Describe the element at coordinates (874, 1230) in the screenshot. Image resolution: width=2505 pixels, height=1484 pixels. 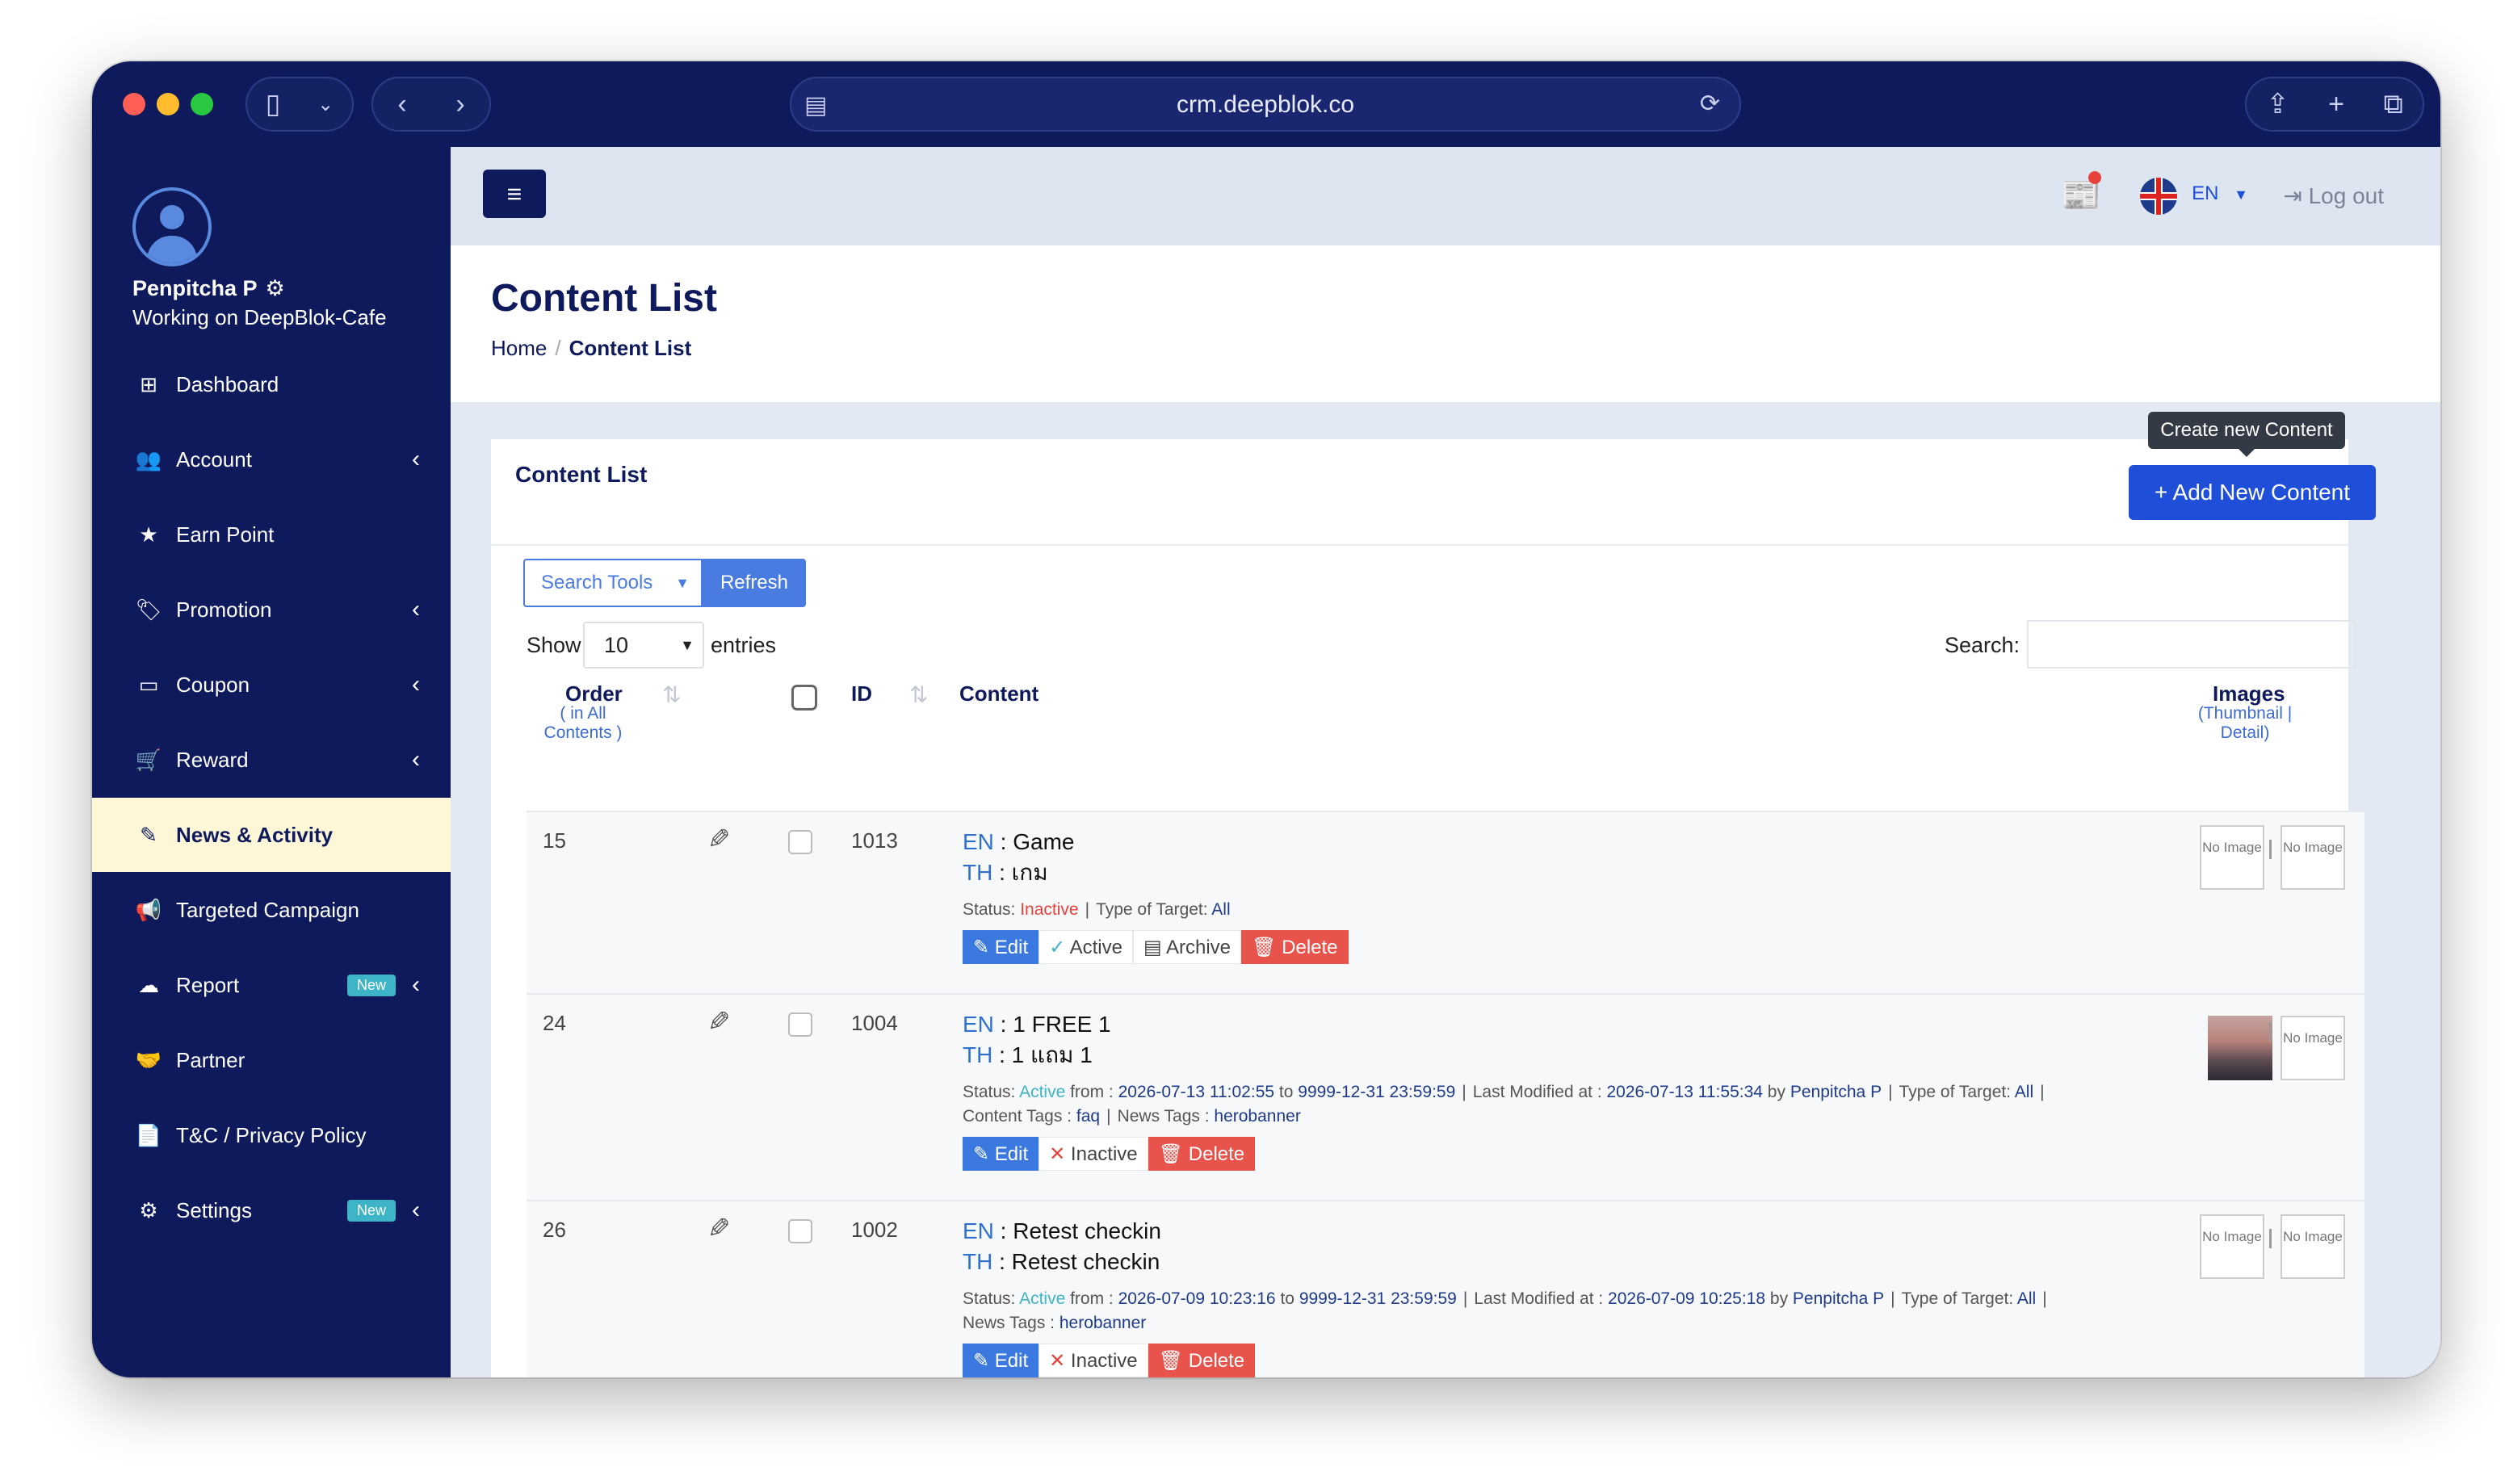
I see `id-cell: 1002` at that location.